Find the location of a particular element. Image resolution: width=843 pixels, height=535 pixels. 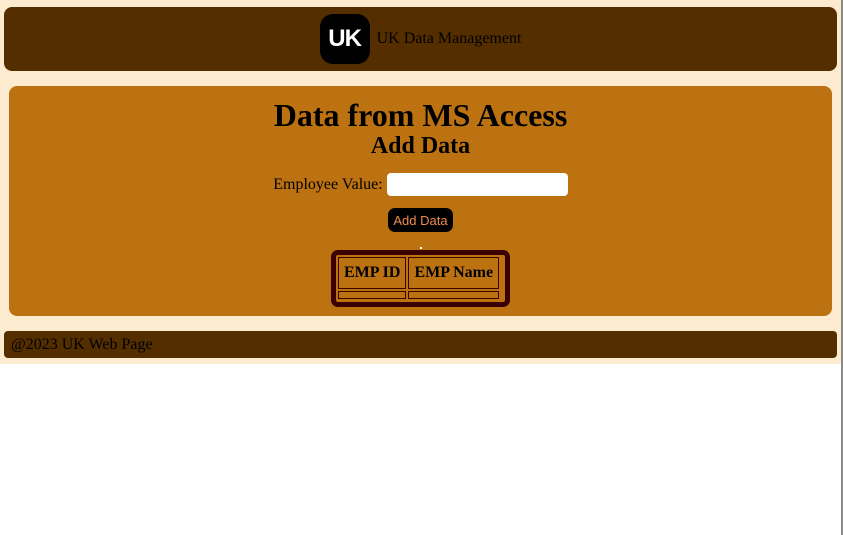

employee-form: Employee Value: is located at coordinates (420, 184).